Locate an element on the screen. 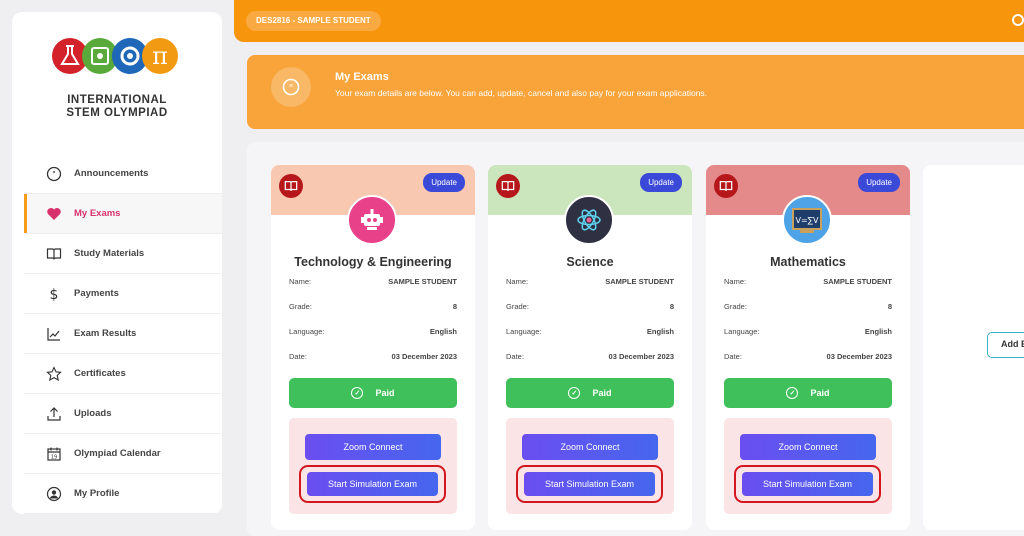  subject-title: Science is located at coordinates (590, 262).